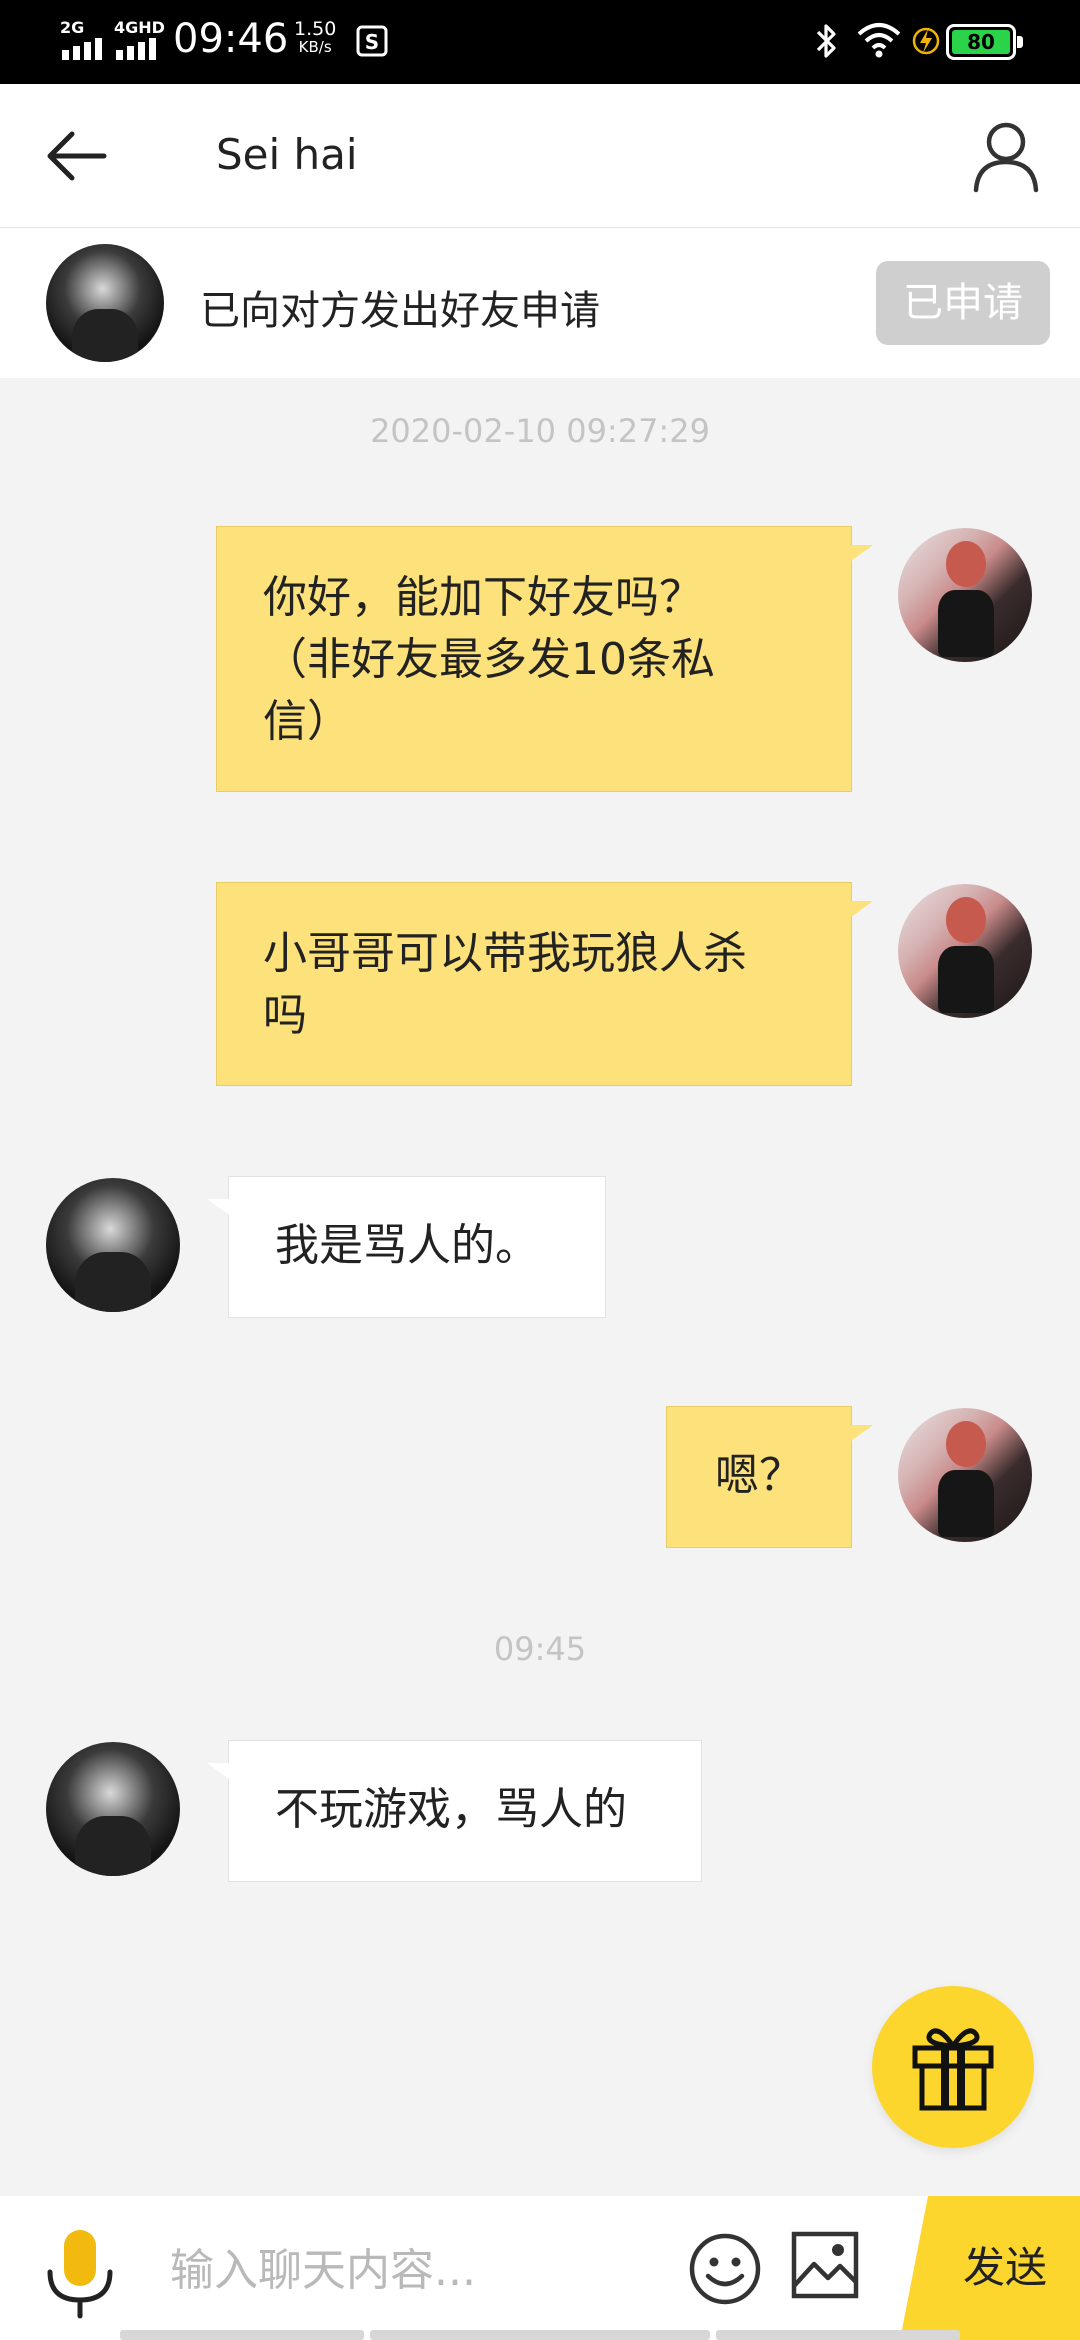 This screenshot has height=2340, width=1080. I want to click on emoji-icon, so click(725, 2269).